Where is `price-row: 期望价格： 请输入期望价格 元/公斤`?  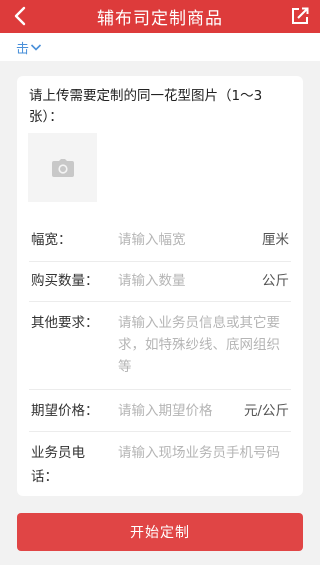
price-row: 期望价格： 请输入期望价格 元/公斤 is located at coordinates (160, 411).